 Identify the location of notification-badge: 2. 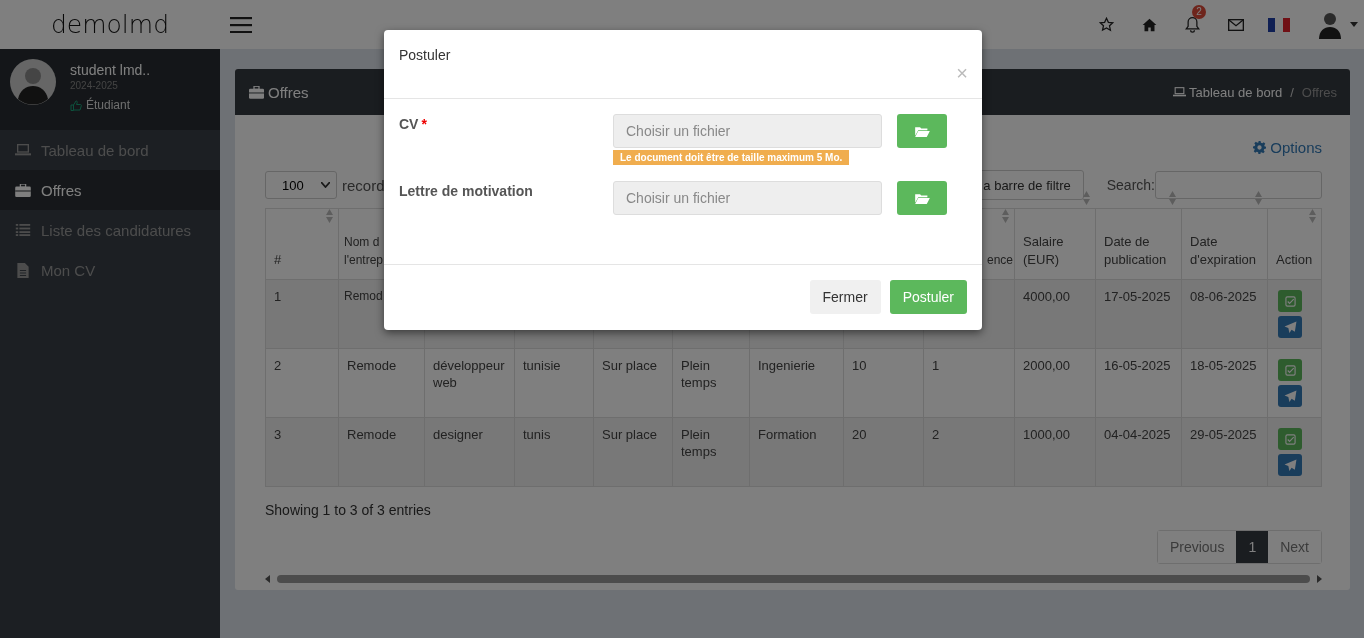
(1199, 12).